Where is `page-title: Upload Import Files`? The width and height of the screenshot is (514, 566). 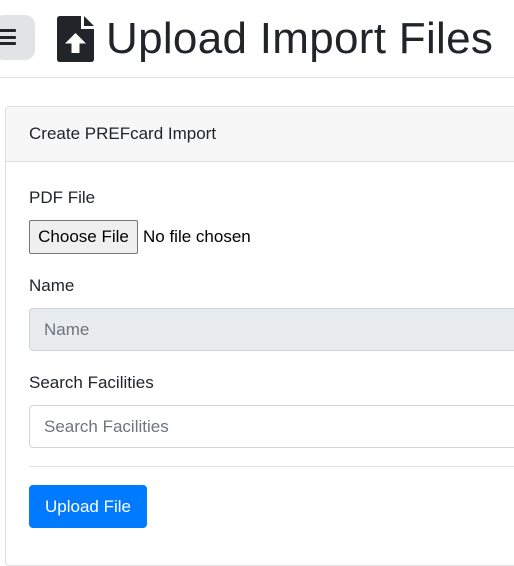
page-title: Upload Import Files is located at coordinates (300, 38).